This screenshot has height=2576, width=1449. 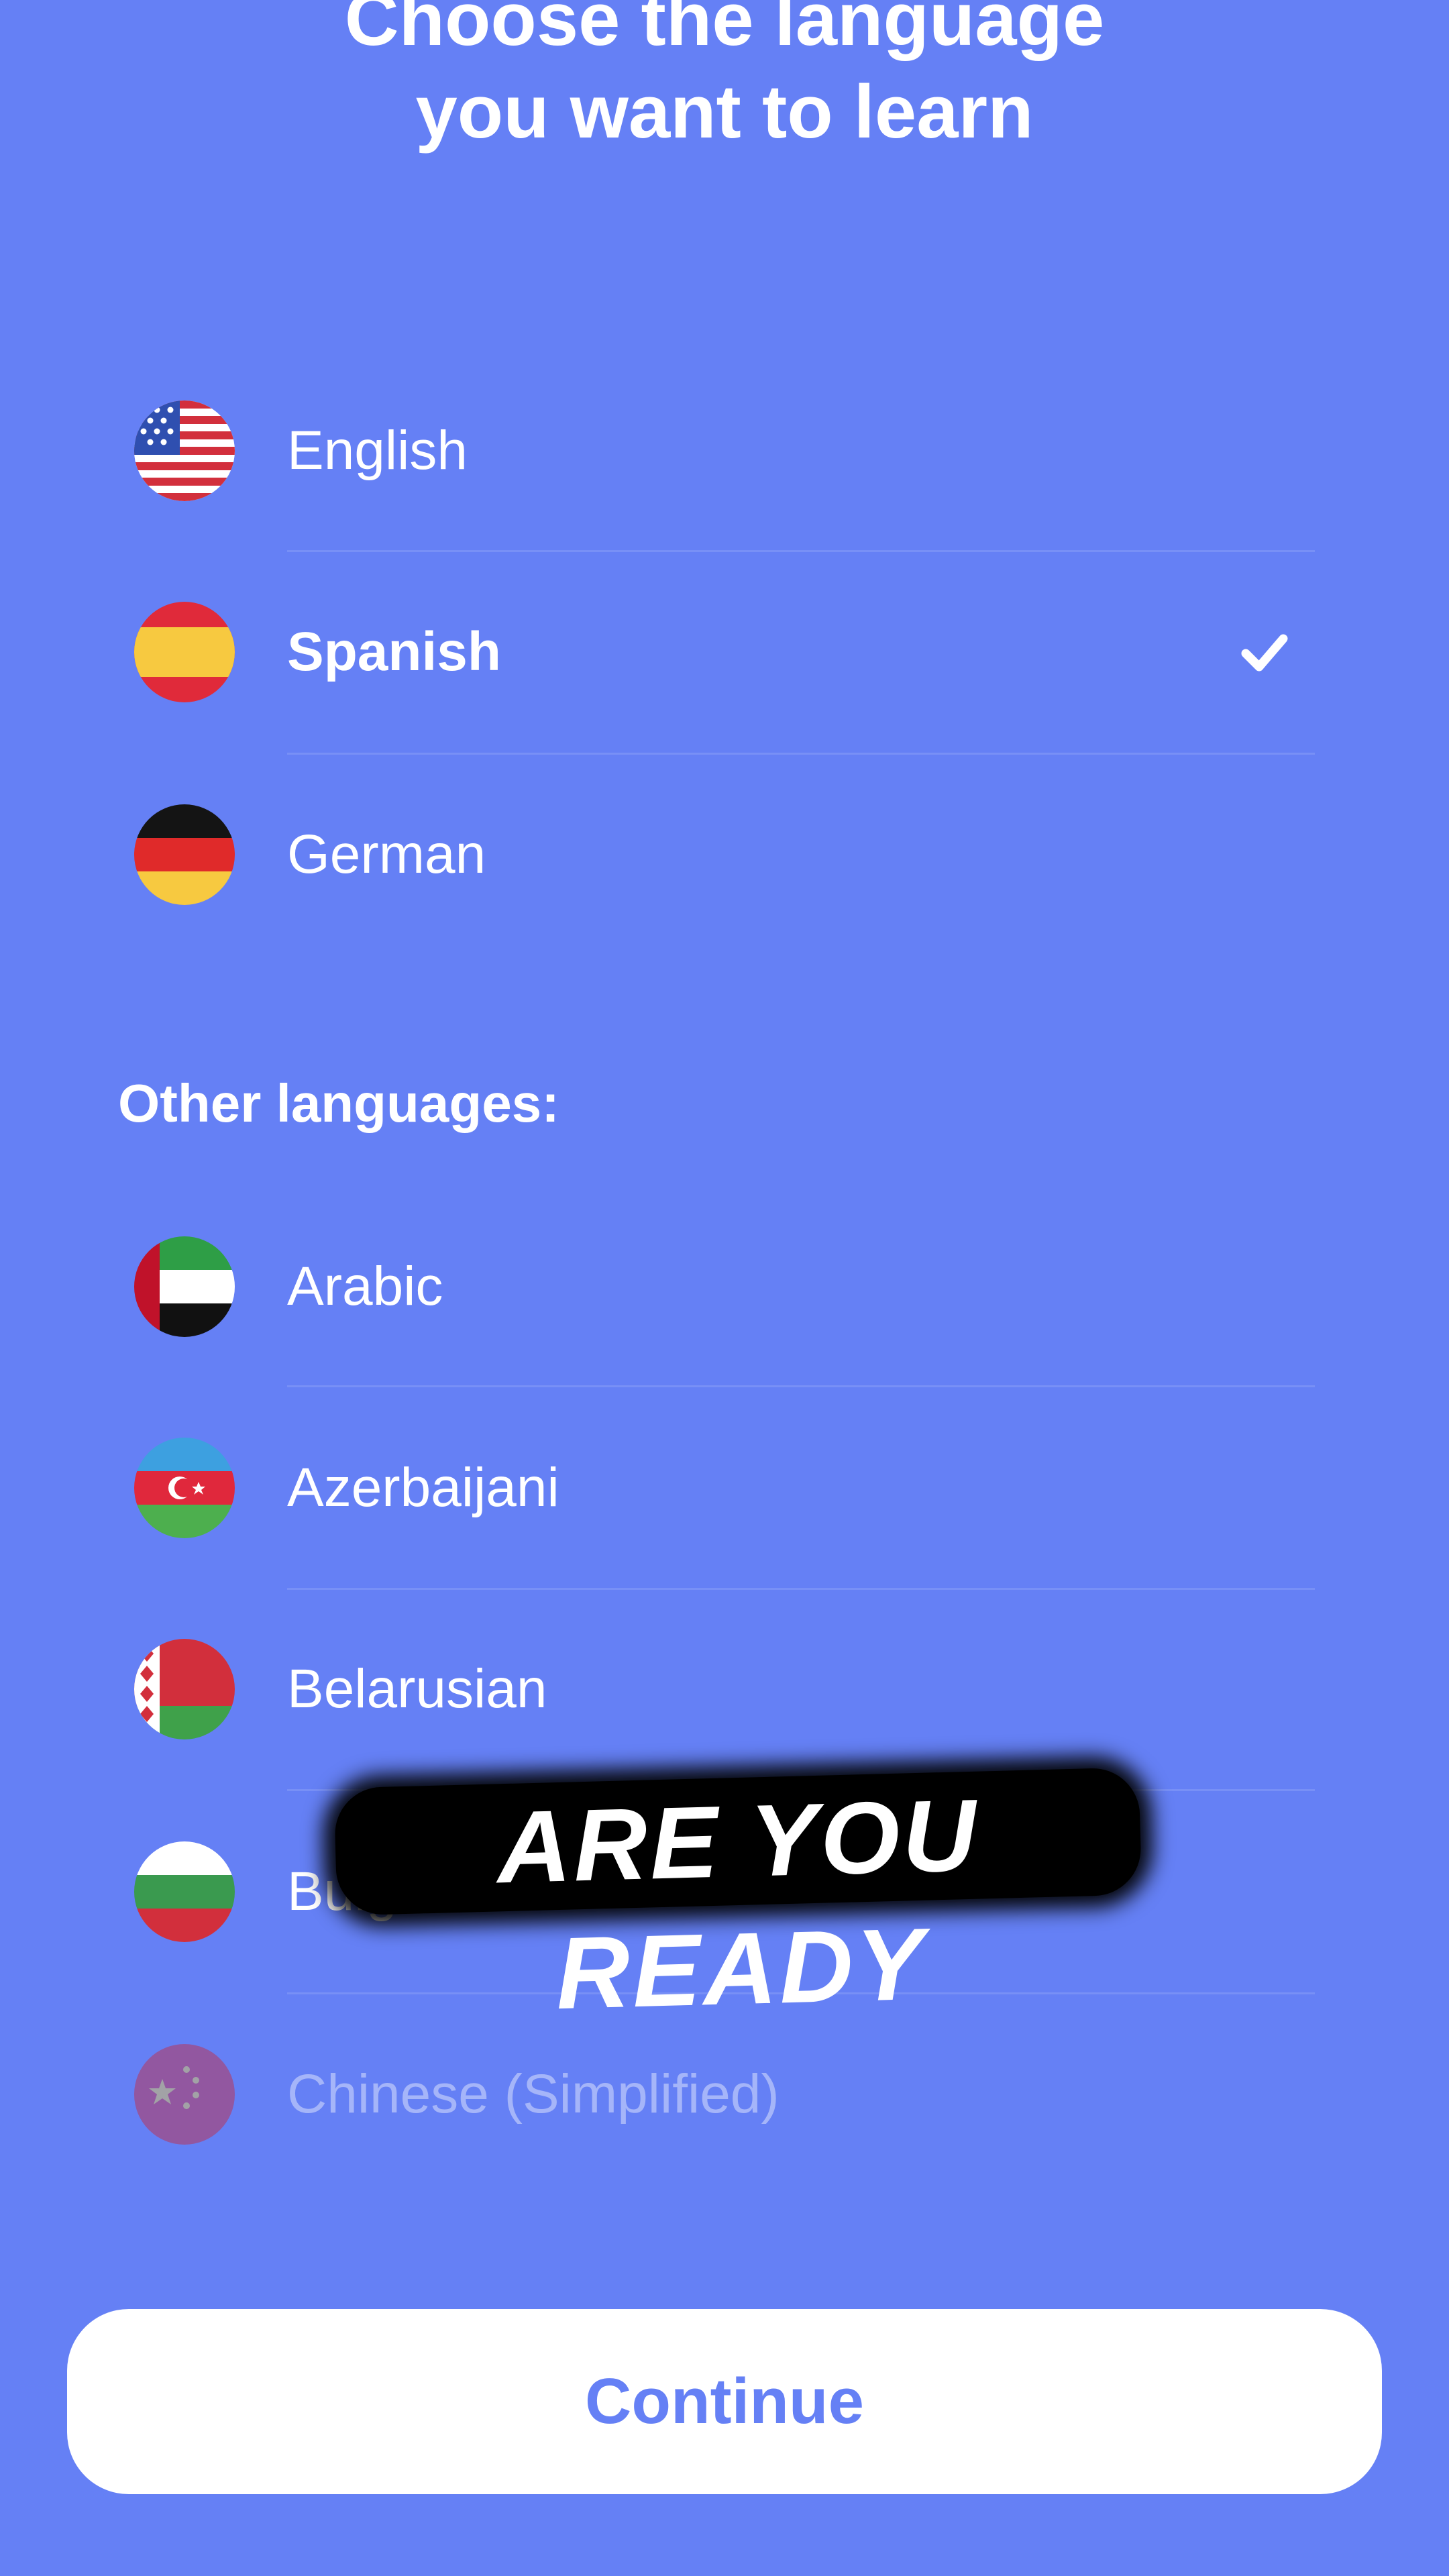 What do you see at coordinates (724, 652) in the screenshot?
I see `language-option-spanish: Spanish` at bounding box center [724, 652].